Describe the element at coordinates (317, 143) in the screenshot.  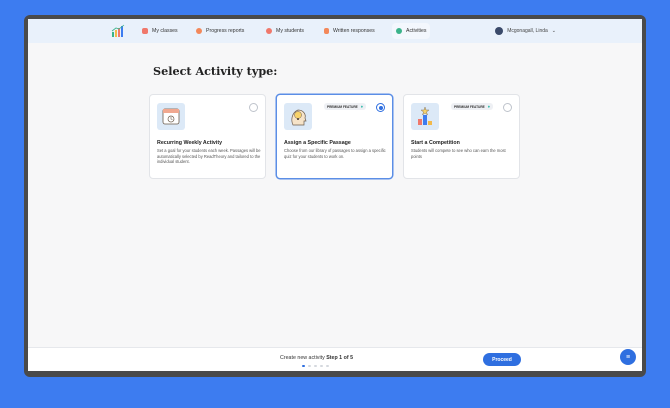
I see `card-title: Assign a Specific Passage` at that location.